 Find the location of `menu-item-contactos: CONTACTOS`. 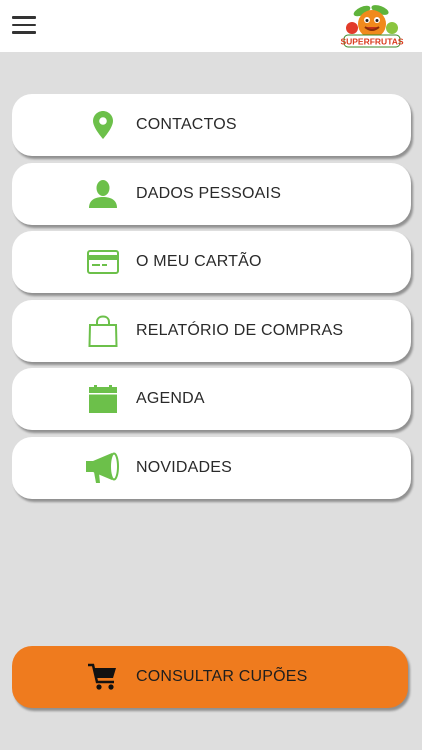

menu-item-contactos: CONTACTOS is located at coordinates (211, 125).